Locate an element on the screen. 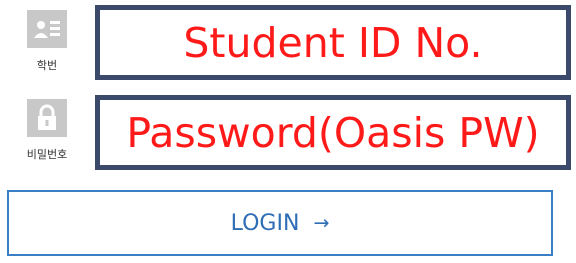  password-caption: 비밀번호 is located at coordinates (47, 154).